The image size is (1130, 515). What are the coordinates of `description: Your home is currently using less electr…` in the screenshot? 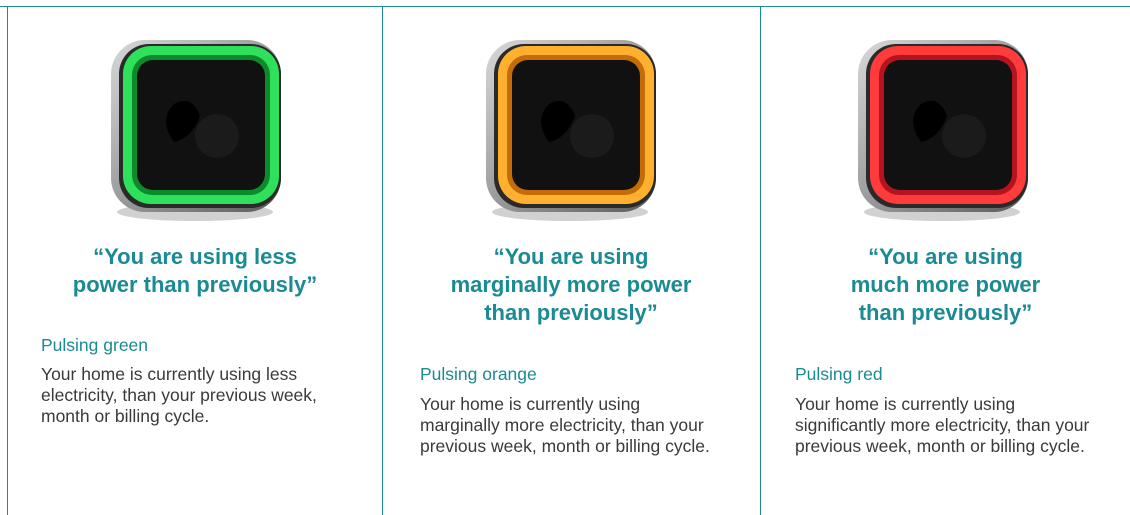 It's located at (179, 395).